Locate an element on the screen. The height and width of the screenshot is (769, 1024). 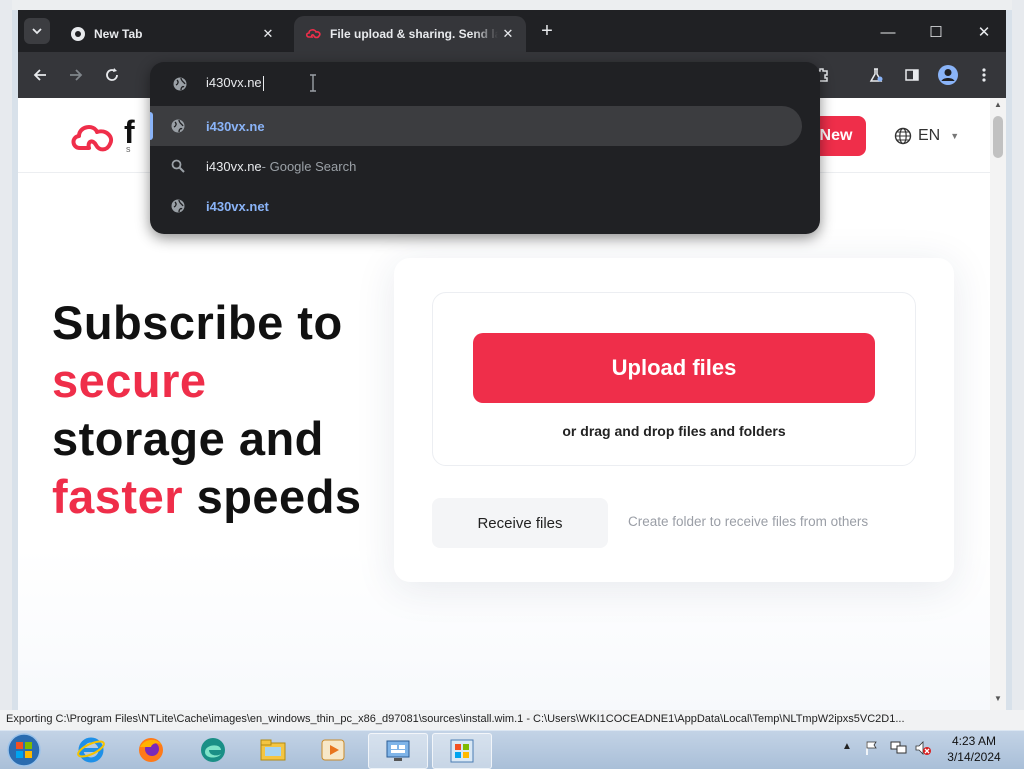
page-scrollbar: ▲ ▼ is located at coordinates (998, 404).